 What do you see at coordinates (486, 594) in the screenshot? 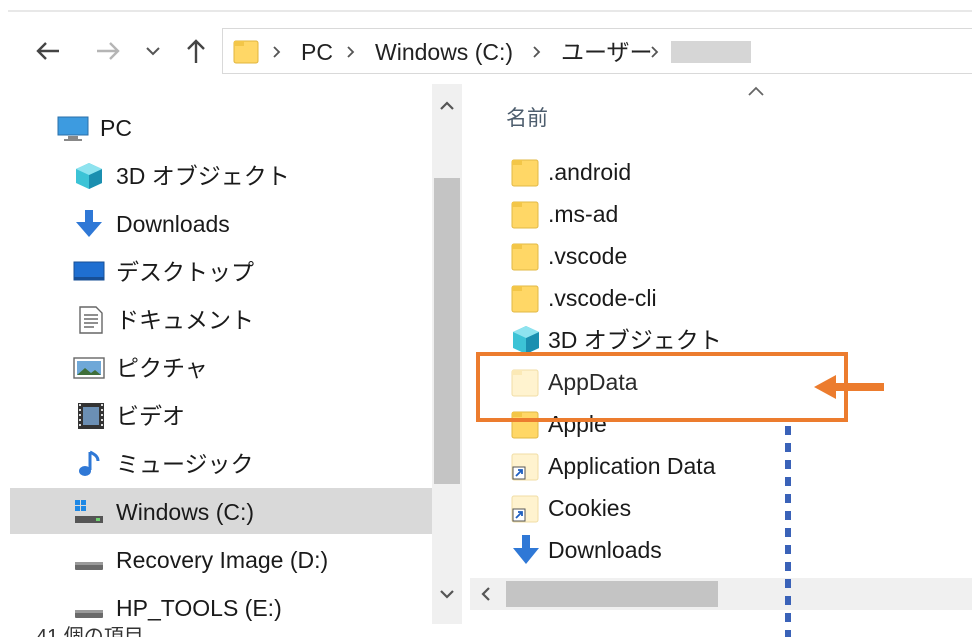
I see `scroll-left-arrow-icon` at bounding box center [486, 594].